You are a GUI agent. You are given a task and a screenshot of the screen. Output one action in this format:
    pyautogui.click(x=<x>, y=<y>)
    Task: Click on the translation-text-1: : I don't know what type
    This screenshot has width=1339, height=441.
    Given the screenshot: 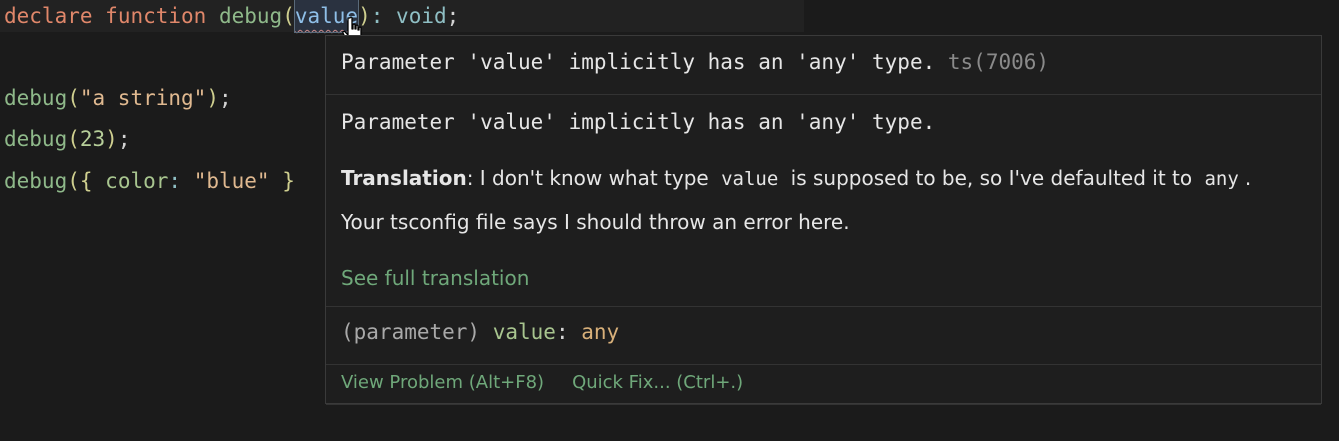 What is the action you would take?
    pyautogui.click(x=587, y=178)
    